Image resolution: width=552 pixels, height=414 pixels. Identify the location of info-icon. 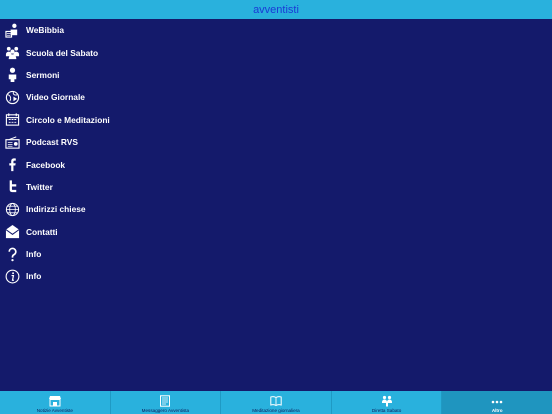
(12, 276).